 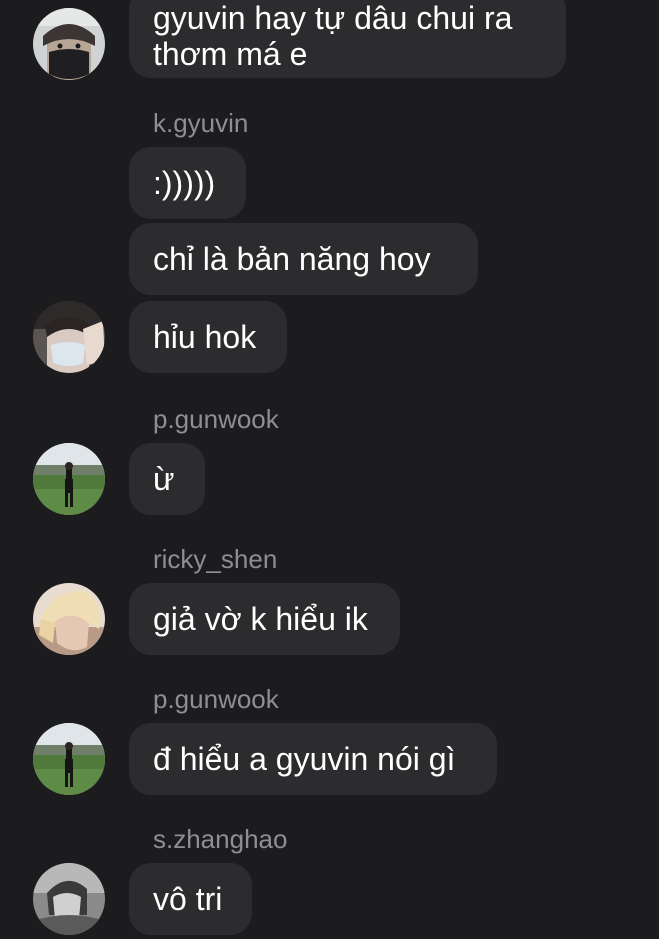 What do you see at coordinates (184, 183) in the screenshot?
I see `message-text: :)))))` at bounding box center [184, 183].